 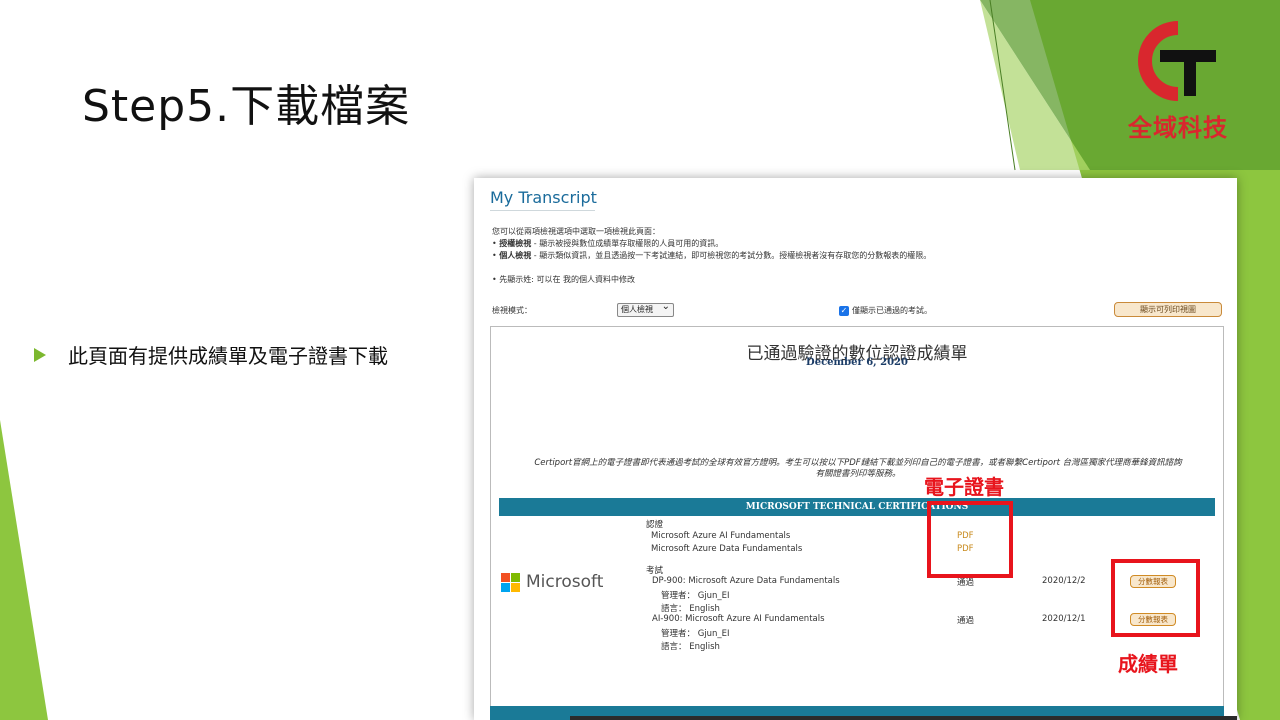 What do you see at coordinates (655, 571) in the screenshot?
I see `exam-section-title: 考試` at bounding box center [655, 571].